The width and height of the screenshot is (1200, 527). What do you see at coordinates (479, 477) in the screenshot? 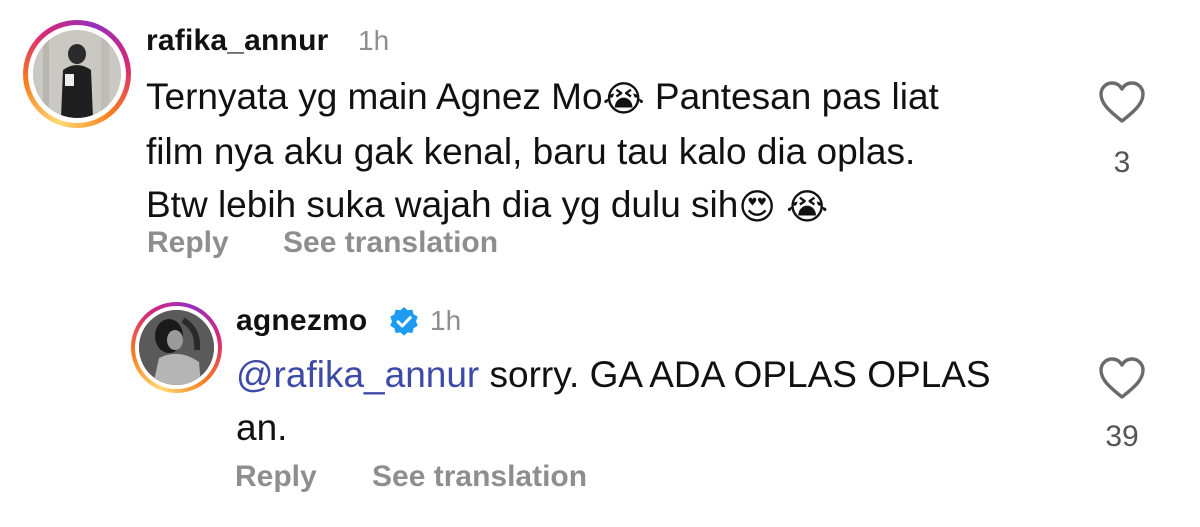
I see `see-translation-button: See translation` at bounding box center [479, 477].